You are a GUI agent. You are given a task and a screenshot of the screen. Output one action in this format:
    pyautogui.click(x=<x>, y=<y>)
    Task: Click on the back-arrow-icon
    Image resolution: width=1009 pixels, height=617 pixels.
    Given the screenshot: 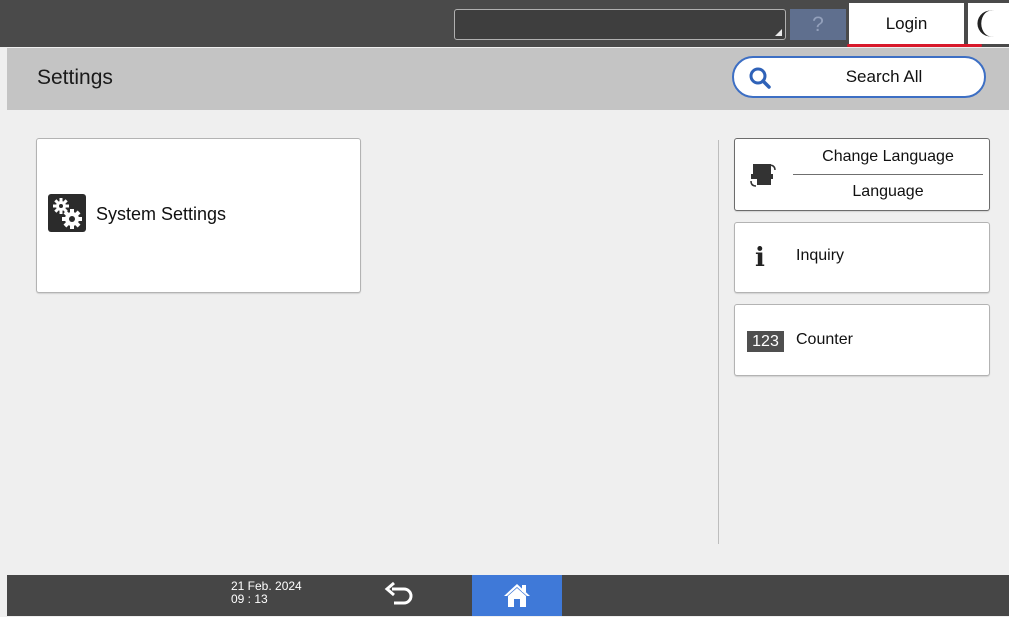 What is the action you would take?
    pyautogui.click(x=398, y=593)
    